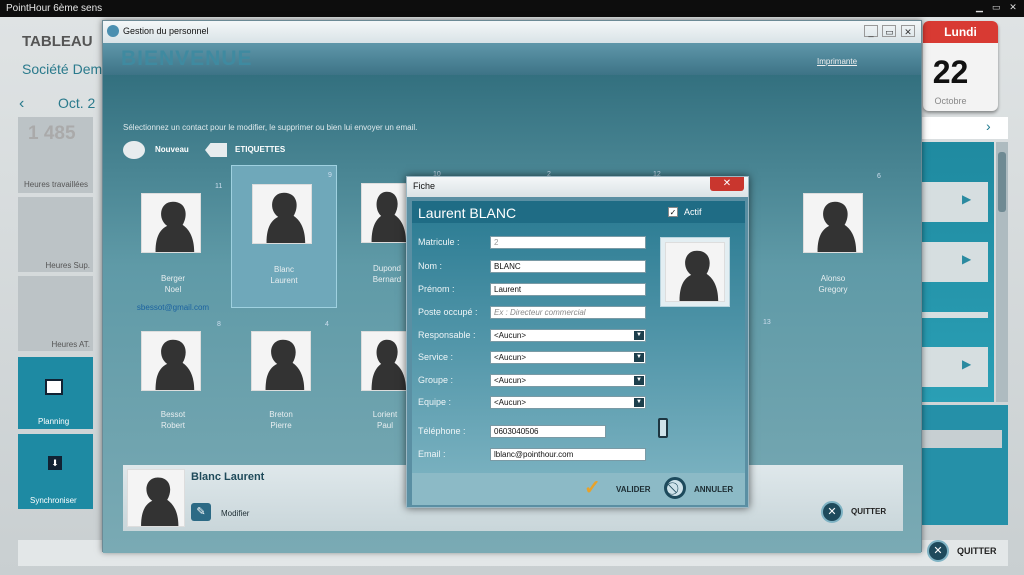 This screenshot has width=1024, height=575. Describe the element at coordinates (568, 289) in the screenshot. I see `prenom-field: Laurent` at that location.